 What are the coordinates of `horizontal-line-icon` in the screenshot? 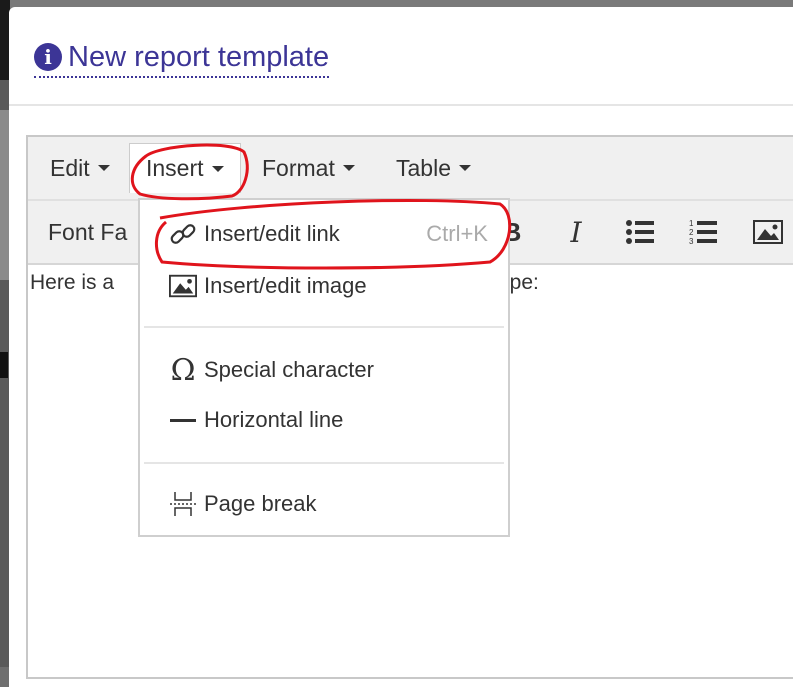 It's located at (183, 420).